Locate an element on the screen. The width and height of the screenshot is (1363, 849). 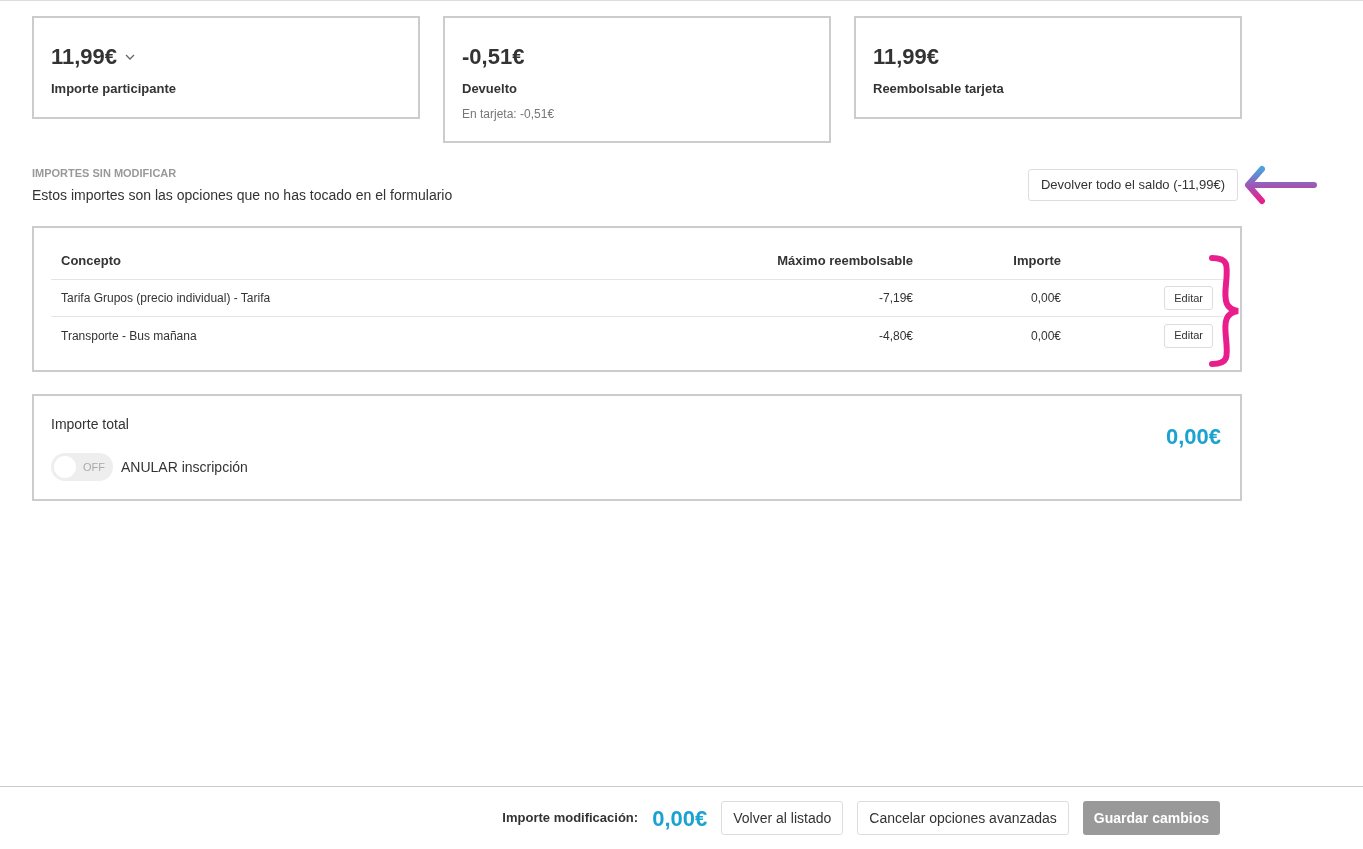
section-description: Estos importes son las opciones que no has tocado en el formulario is located at coordinates (242, 195).